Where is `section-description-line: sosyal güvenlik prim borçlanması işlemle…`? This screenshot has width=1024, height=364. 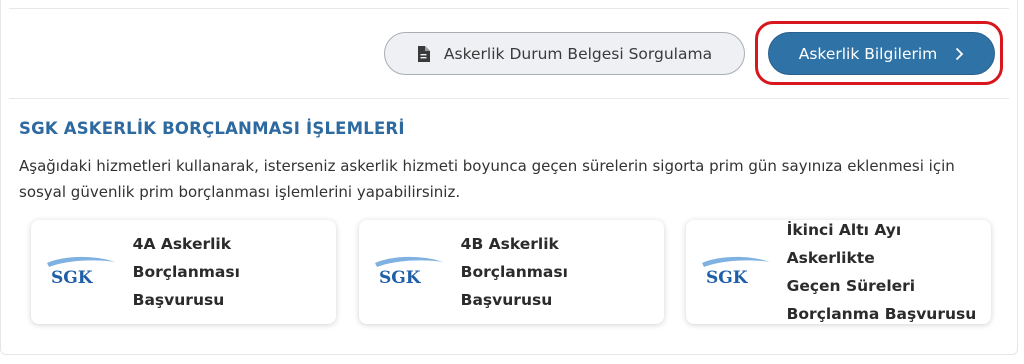
section-description-line: sosyal güvenlik prim borçlanması işlemle… is located at coordinates (240, 192).